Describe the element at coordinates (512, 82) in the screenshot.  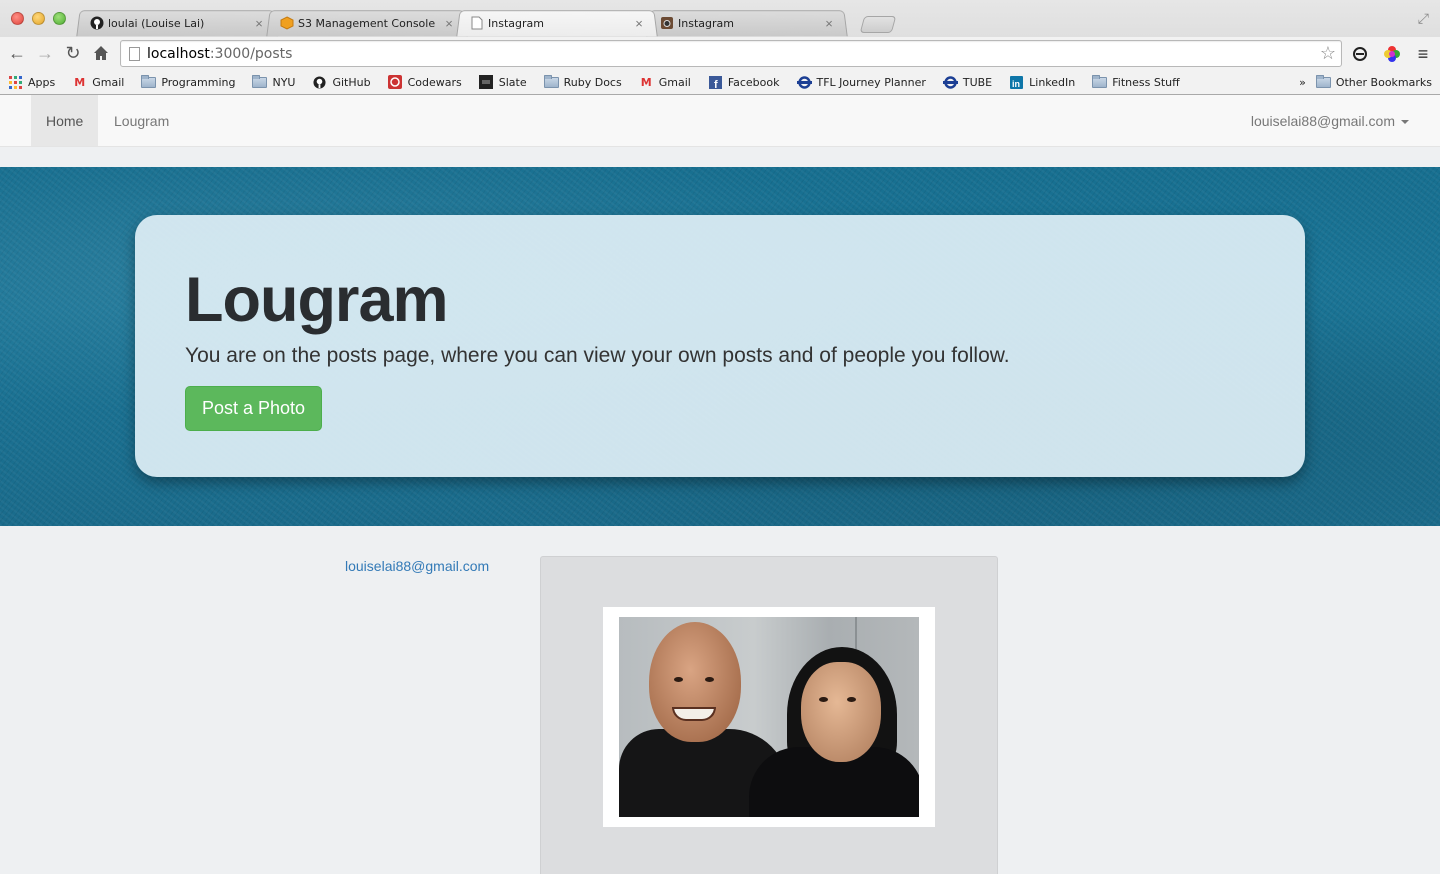
I see `bookmark-label: Slate` at that location.